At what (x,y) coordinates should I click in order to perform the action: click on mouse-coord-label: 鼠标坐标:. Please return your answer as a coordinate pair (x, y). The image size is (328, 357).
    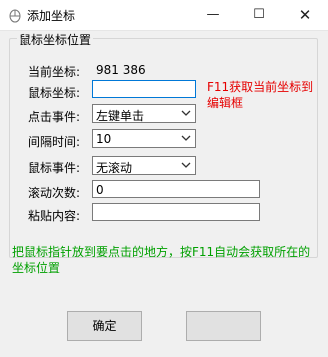
    Looking at the image, I should click on (54, 93).